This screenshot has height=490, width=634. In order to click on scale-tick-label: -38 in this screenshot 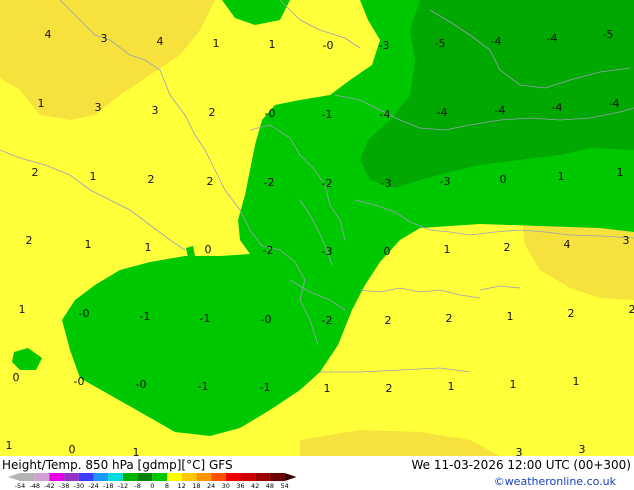, I will do `click(64, 486)`.